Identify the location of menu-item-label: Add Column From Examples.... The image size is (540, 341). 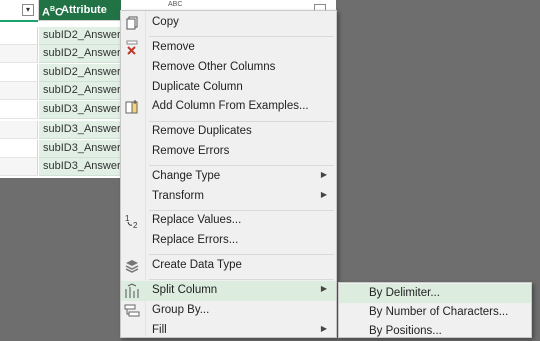
(230, 106).